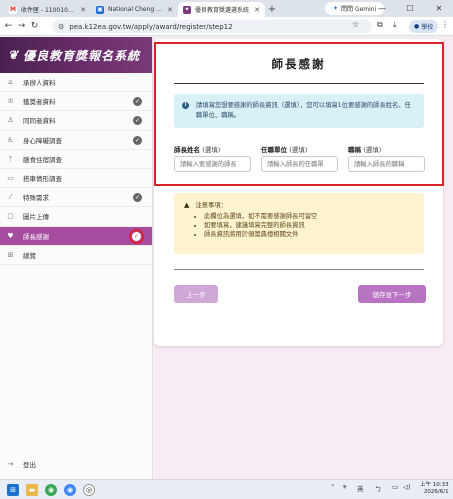  Describe the element at coordinates (360, 488) in the screenshot. I see `input-language: 英` at that location.